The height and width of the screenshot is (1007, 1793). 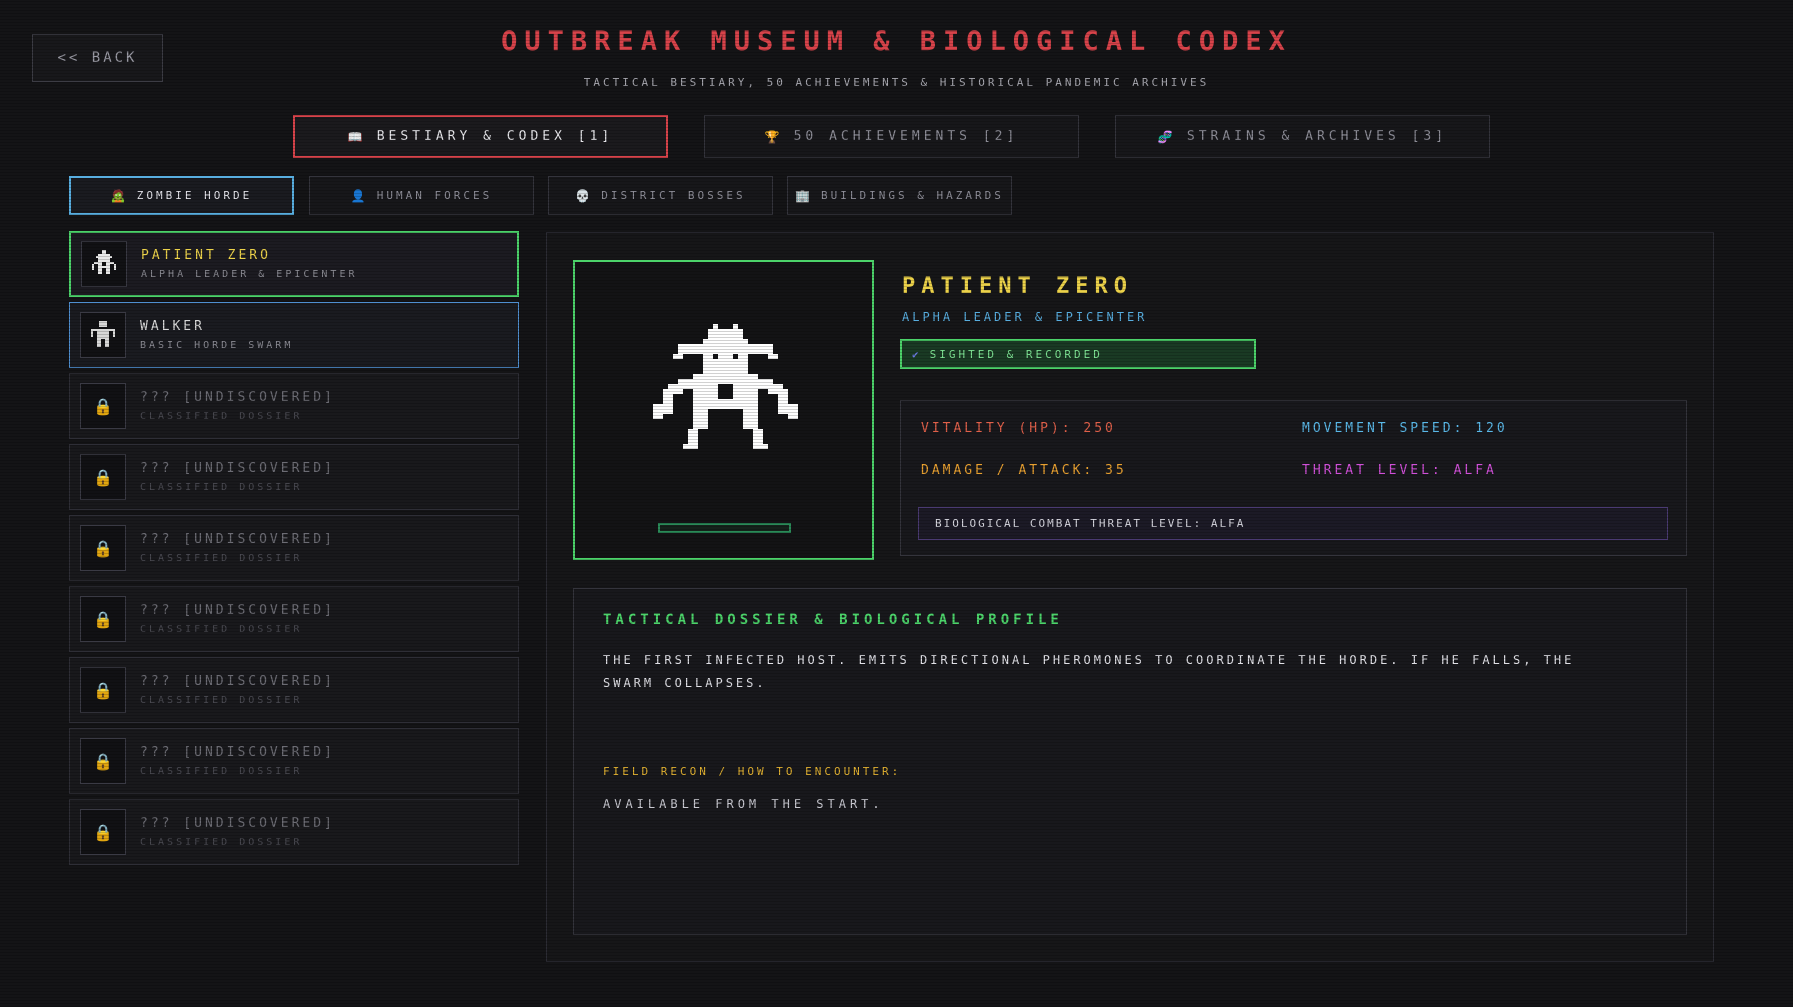 What do you see at coordinates (1405, 428) in the screenshot?
I see `stat-speed: MOVEMENT SPEED: 120` at bounding box center [1405, 428].